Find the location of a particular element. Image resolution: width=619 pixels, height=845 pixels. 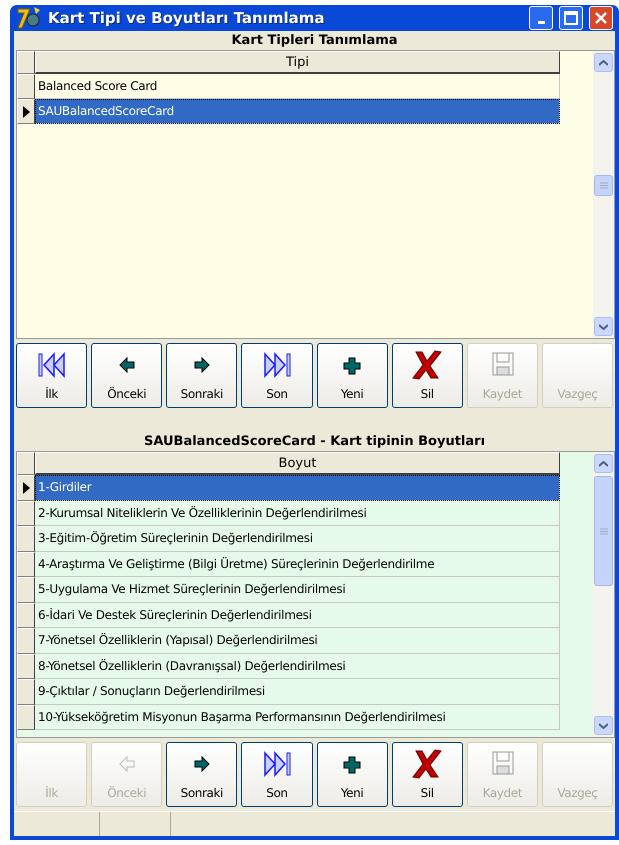

window-title: Kart Tipi ve Boyutları Tanımlama is located at coordinates (187, 18).